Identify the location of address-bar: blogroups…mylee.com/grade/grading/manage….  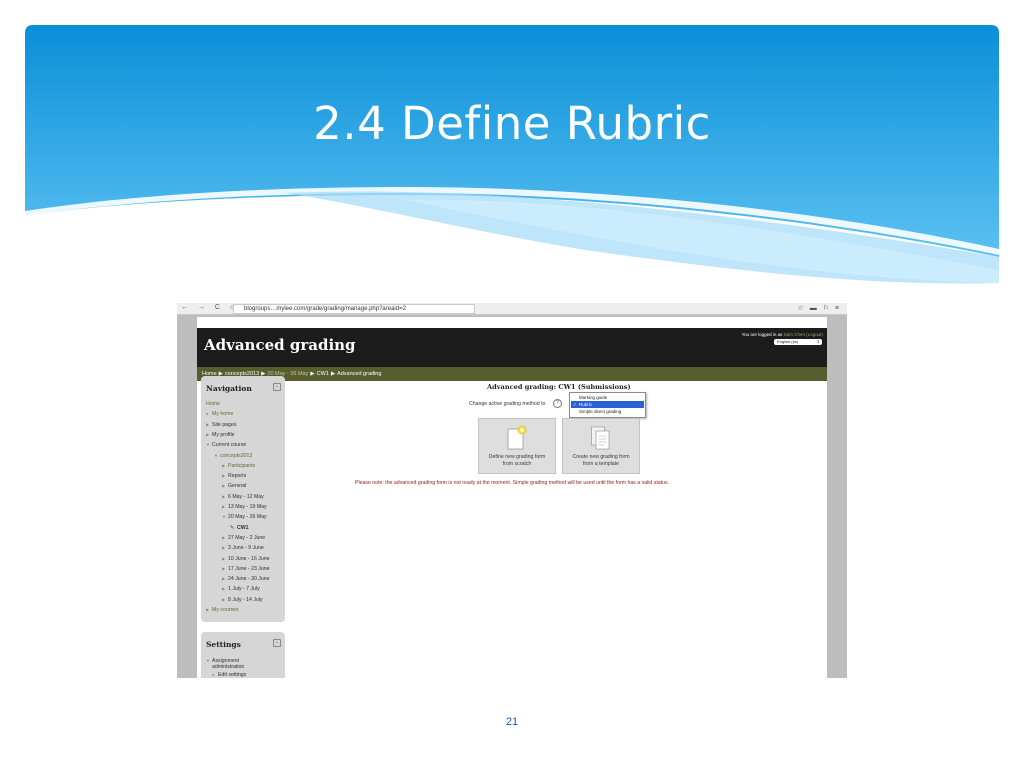
(354, 309).